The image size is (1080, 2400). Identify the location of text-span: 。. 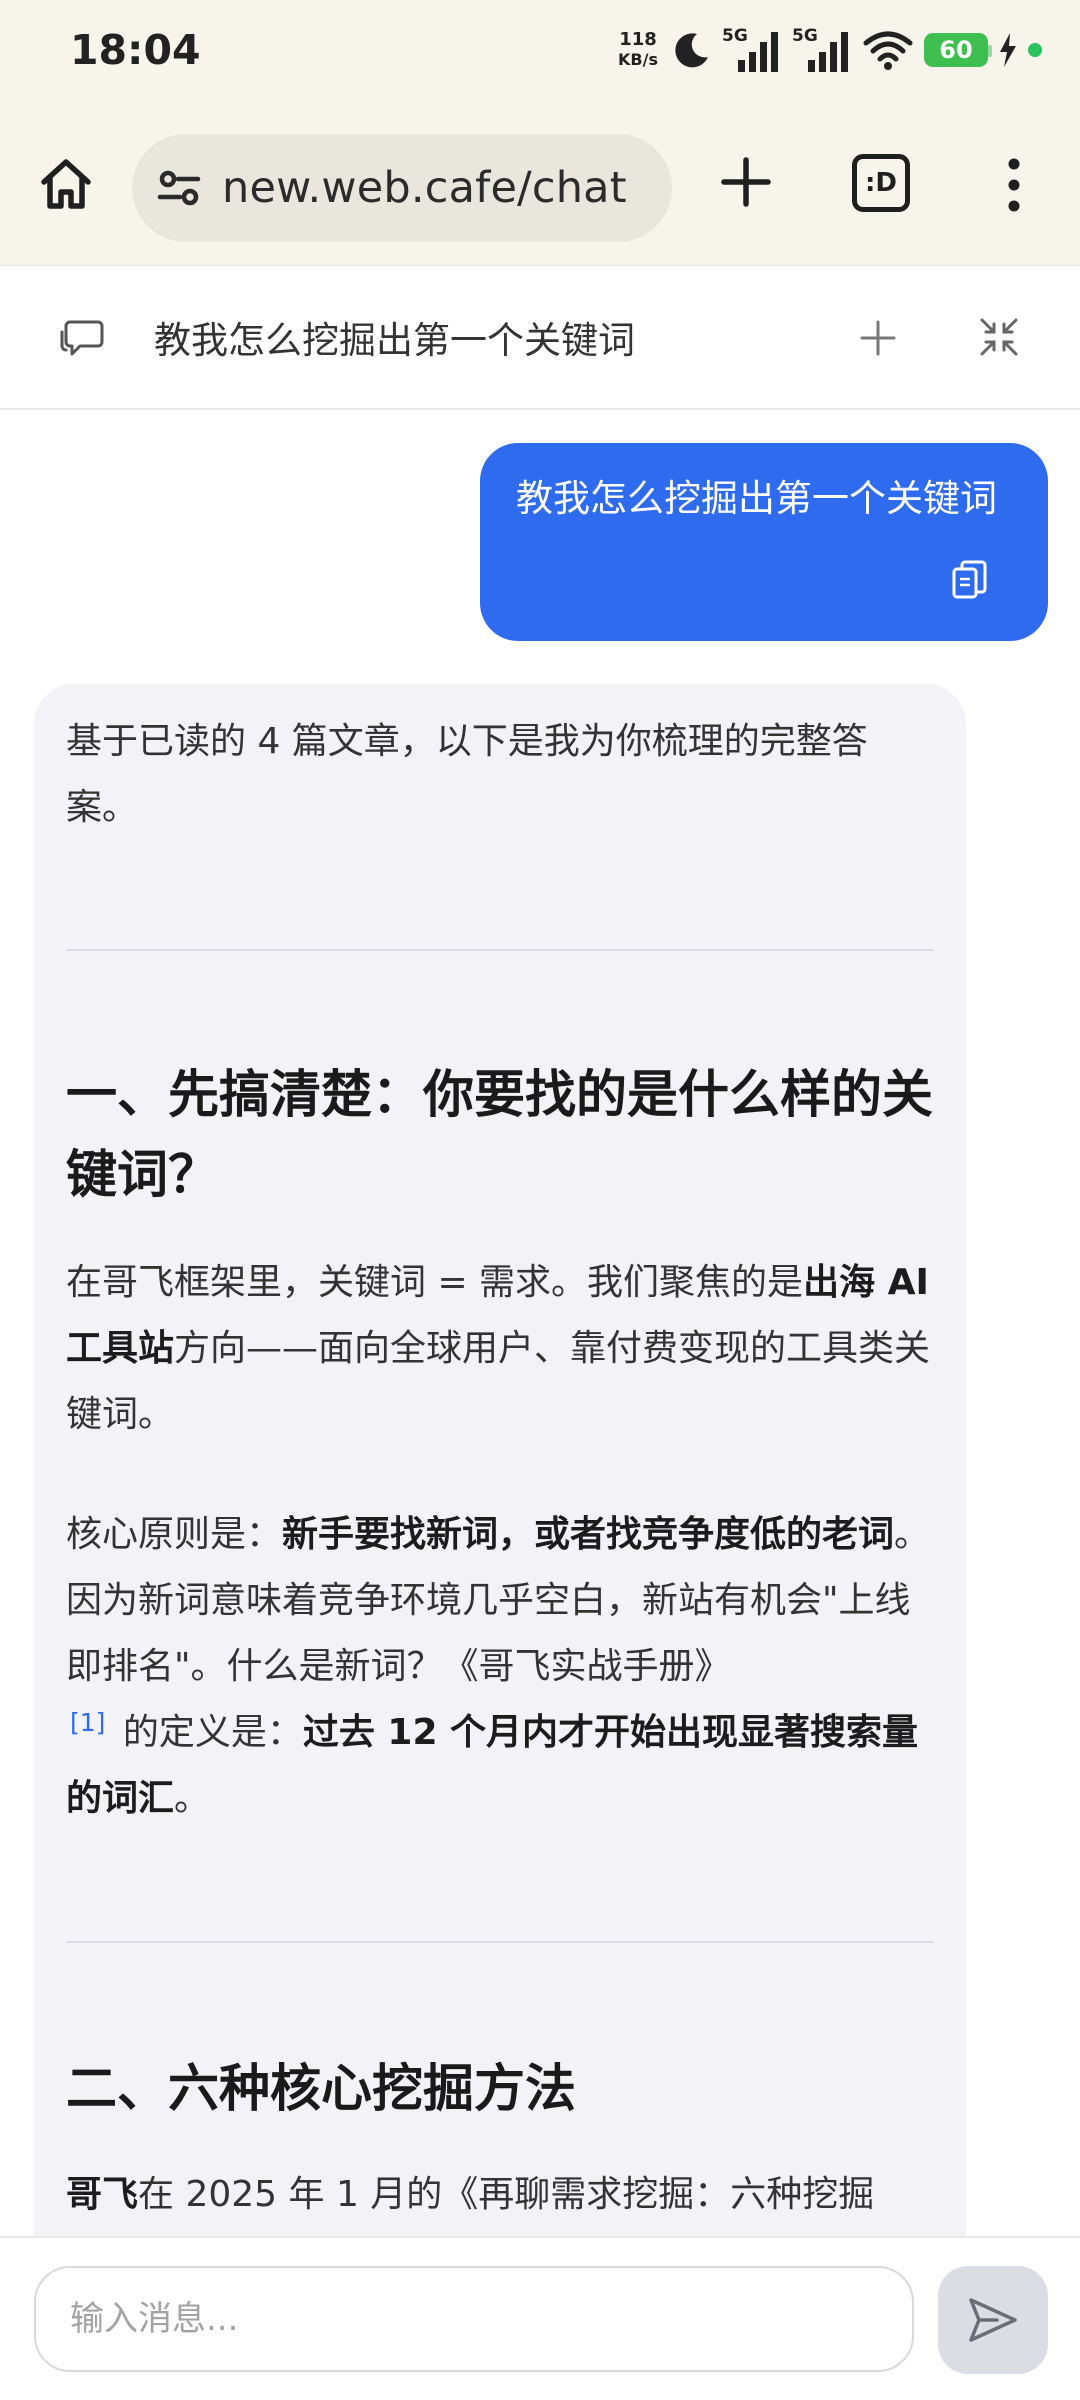
(192, 1798).